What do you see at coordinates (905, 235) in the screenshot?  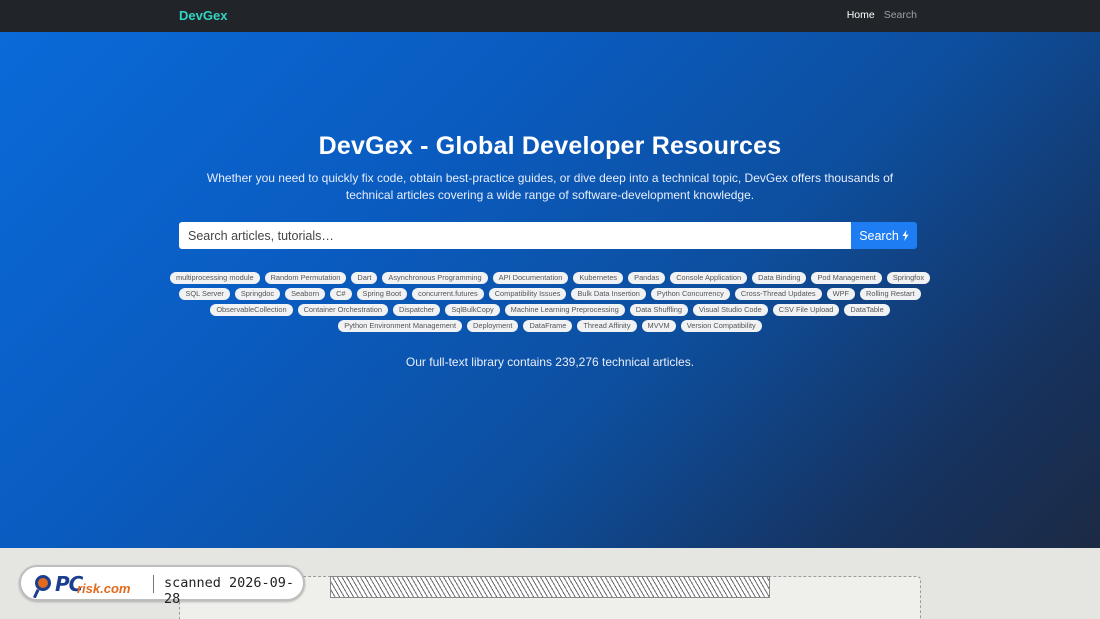 I see `lightning-bolt-icon` at bounding box center [905, 235].